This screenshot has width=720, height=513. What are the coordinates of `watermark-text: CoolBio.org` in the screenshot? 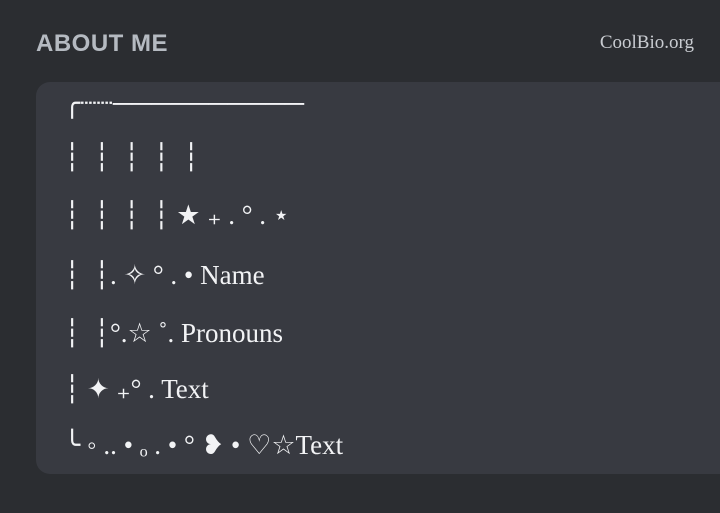 It's located at (646, 42).